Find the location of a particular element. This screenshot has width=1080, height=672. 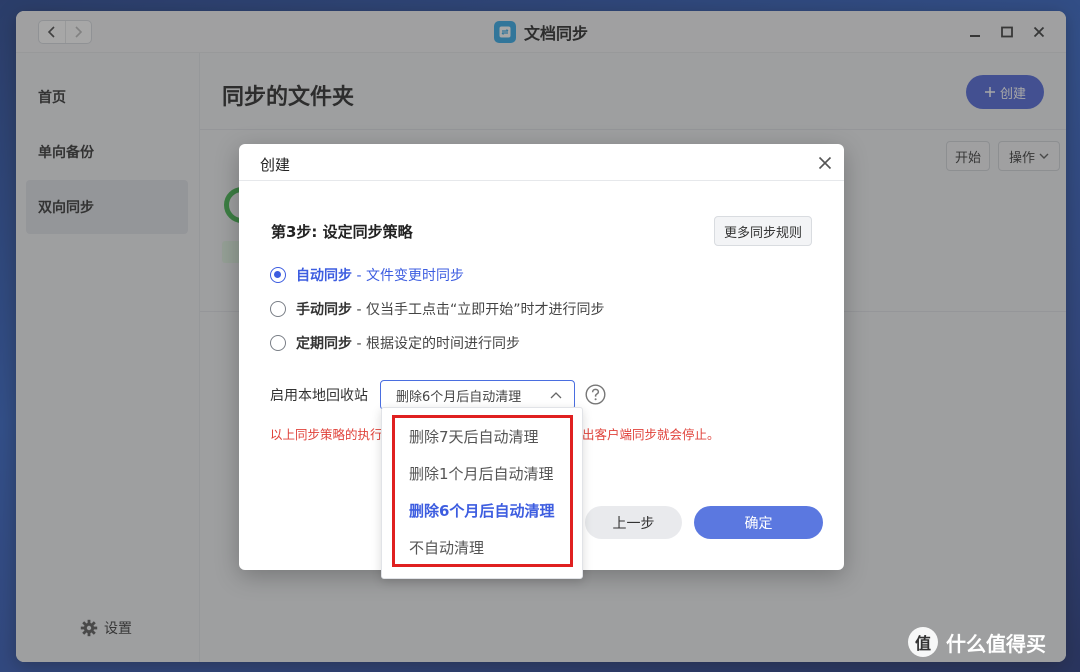

option-desc: - 文件变更时同步 is located at coordinates (410, 276).